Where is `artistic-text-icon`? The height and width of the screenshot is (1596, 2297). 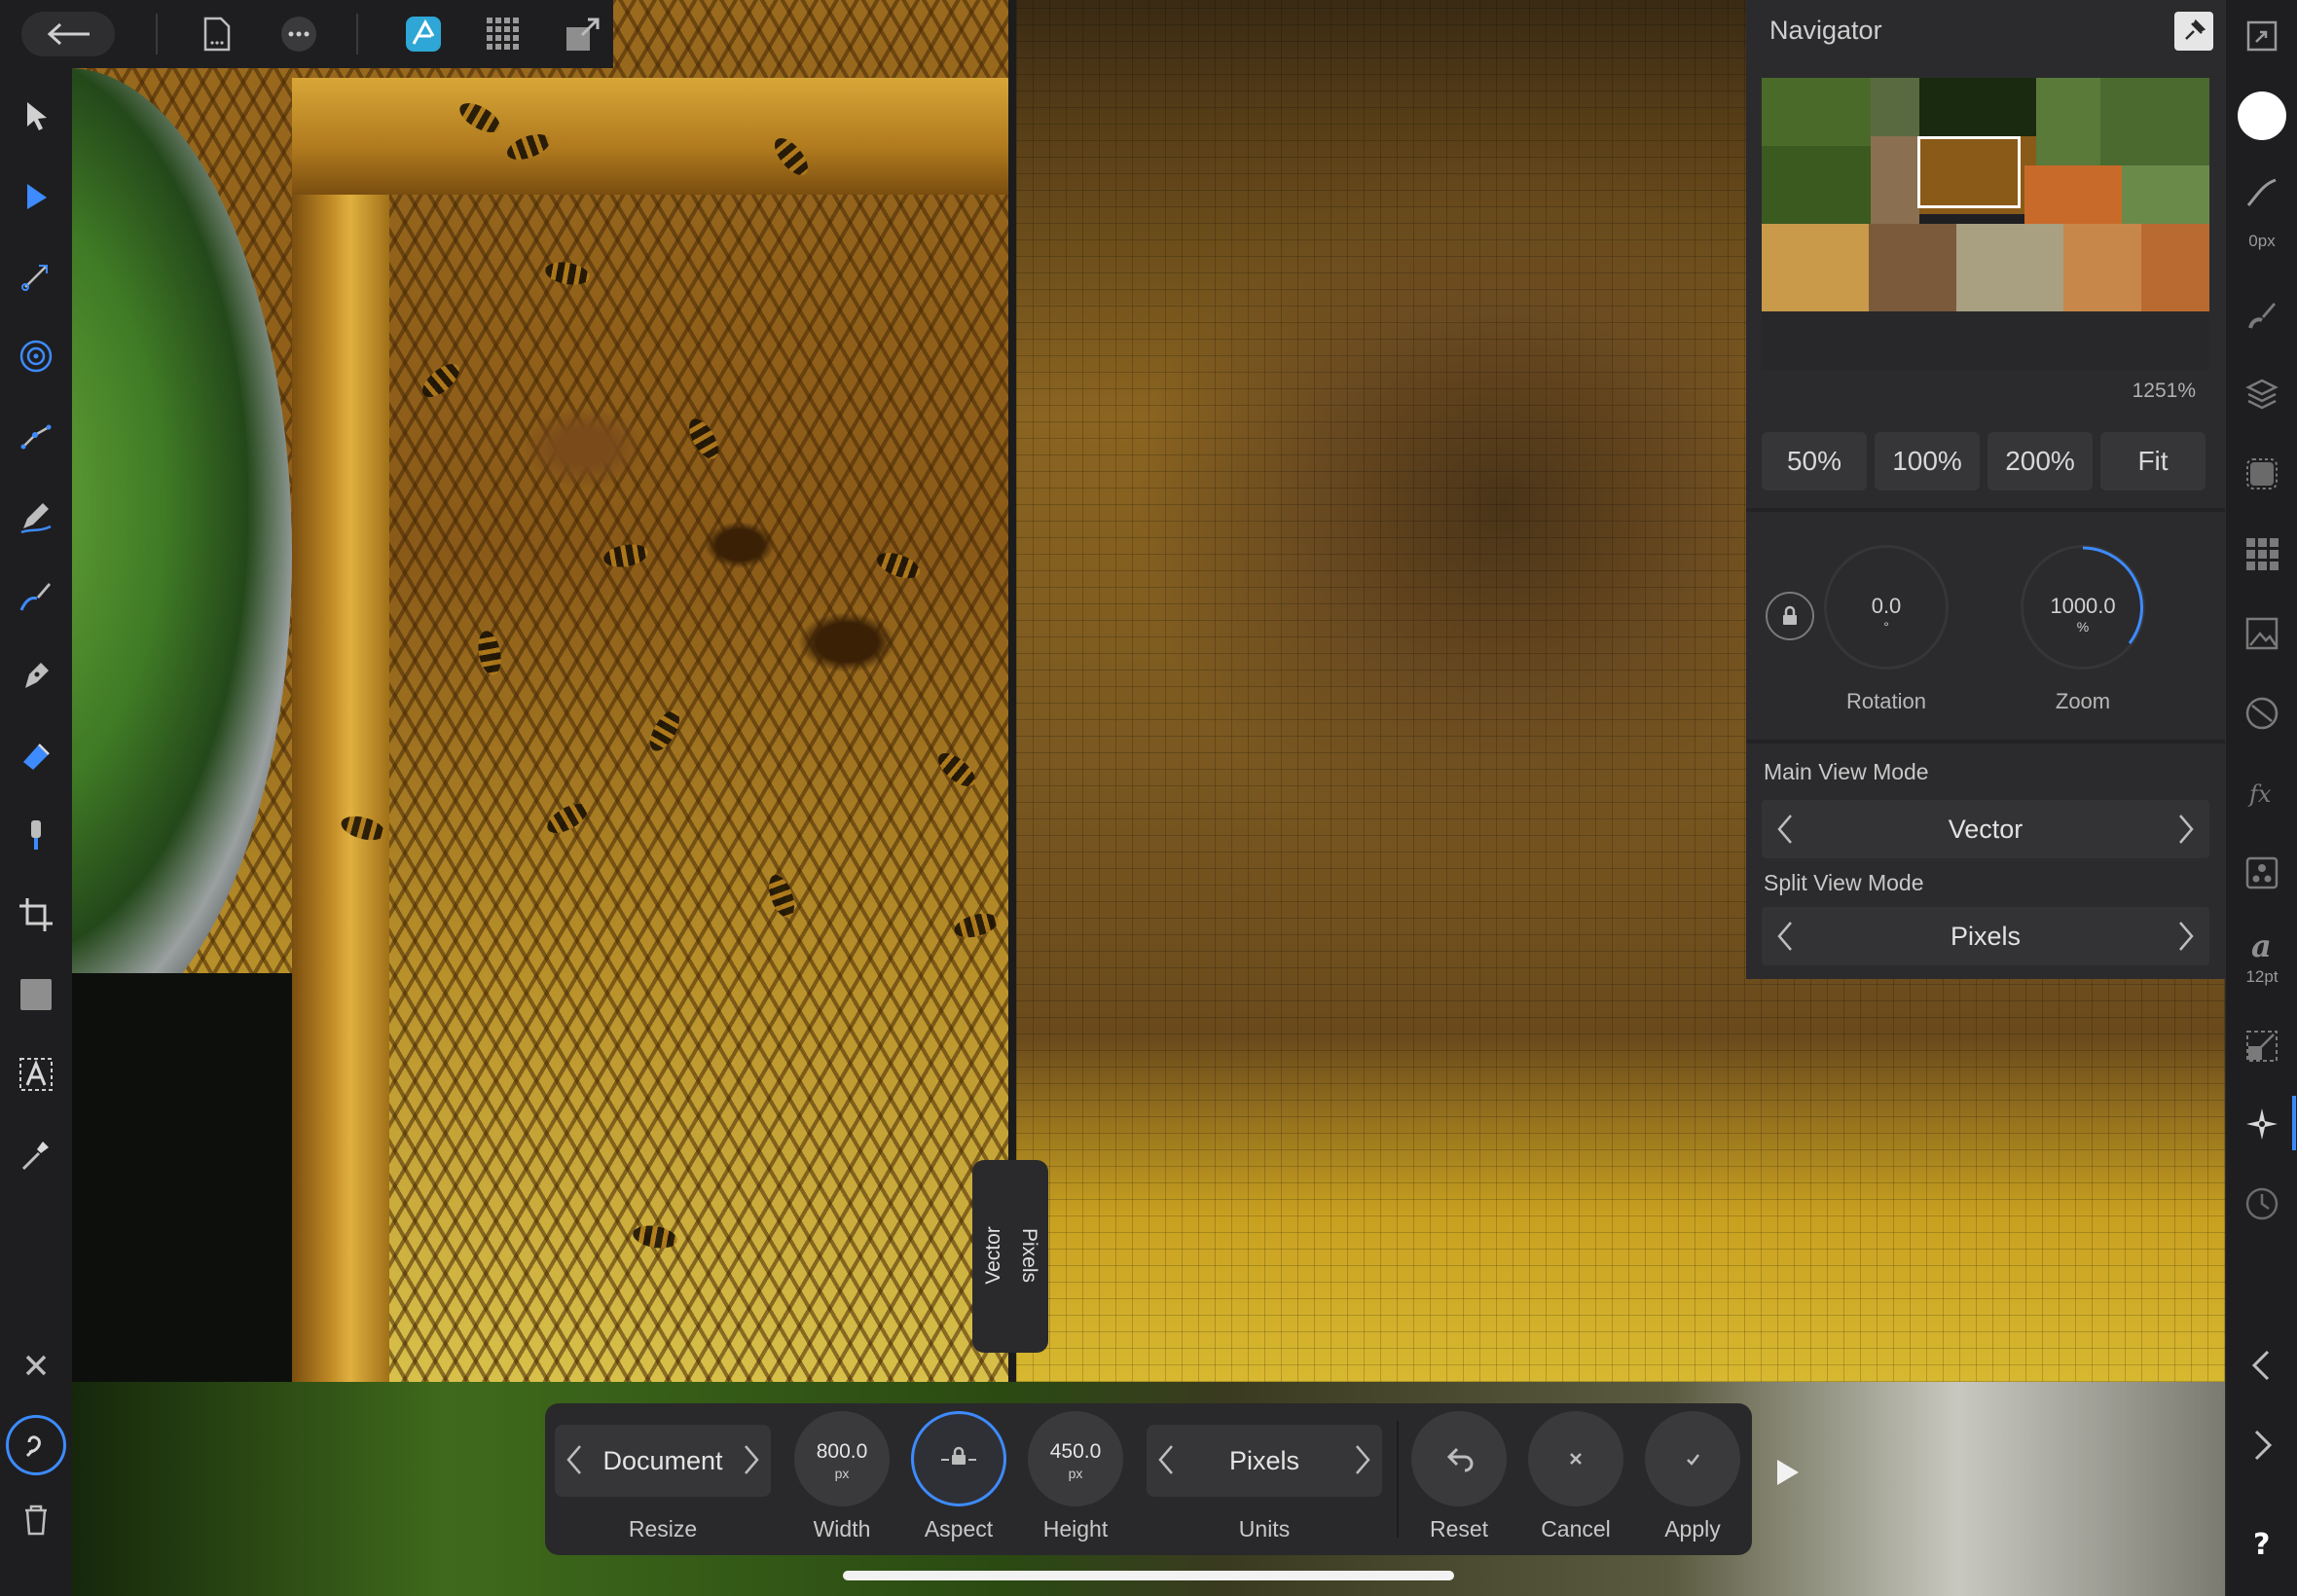
artistic-text-icon is located at coordinates (36, 1074).